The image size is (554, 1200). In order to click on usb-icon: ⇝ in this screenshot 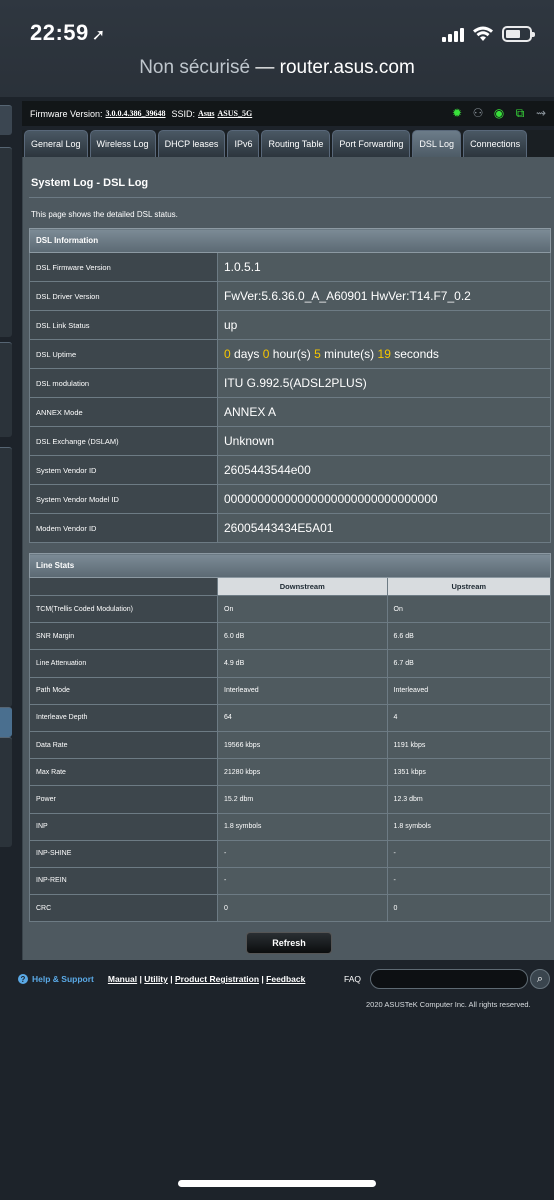, I will do `click(541, 113)`.